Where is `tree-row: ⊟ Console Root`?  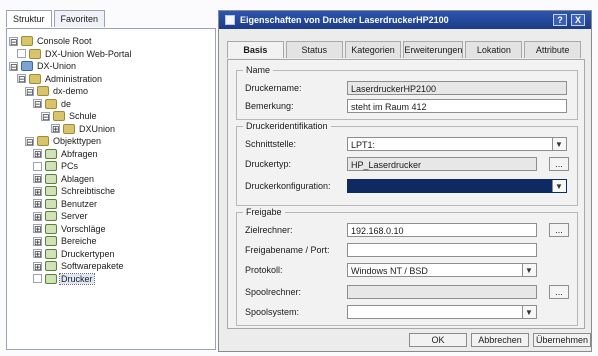
tree-row: ⊟ Console Root is located at coordinates (51, 41).